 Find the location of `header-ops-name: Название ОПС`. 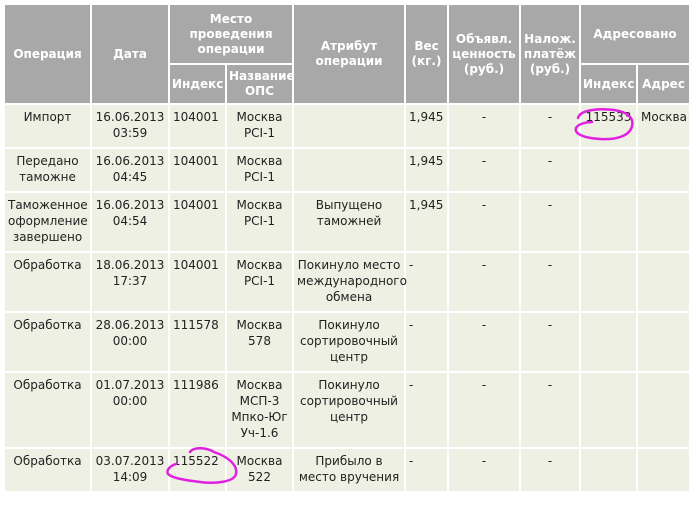

header-ops-name: Название ОПС is located at coordinates (259, 84).